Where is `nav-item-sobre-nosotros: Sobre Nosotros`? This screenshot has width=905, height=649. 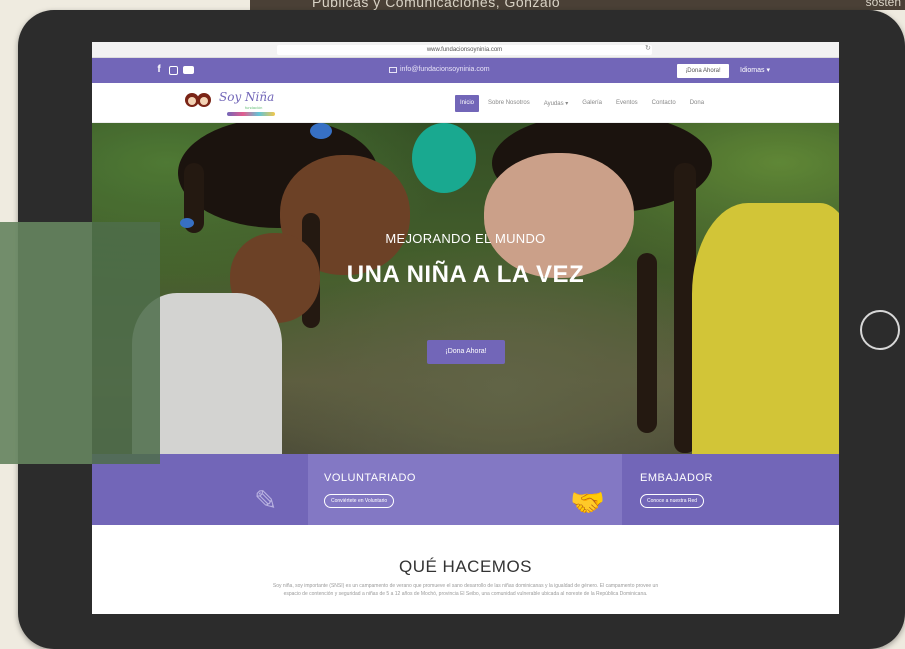 nav-item-sobre-nosotros: Sobre Nosotros is located at coordinates (509, 103).